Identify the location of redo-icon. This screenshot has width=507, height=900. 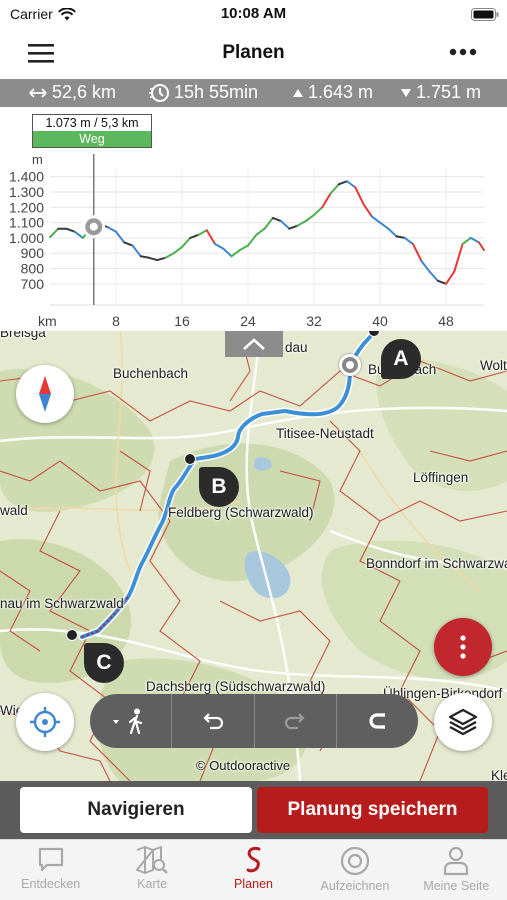
(295, 721).